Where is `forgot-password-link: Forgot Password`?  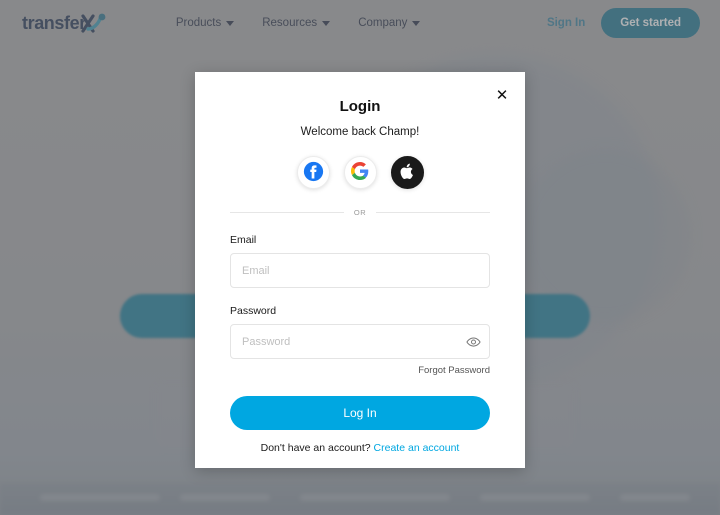
forgot-password-link: Forgot Password is located at coordinates (360, 370).